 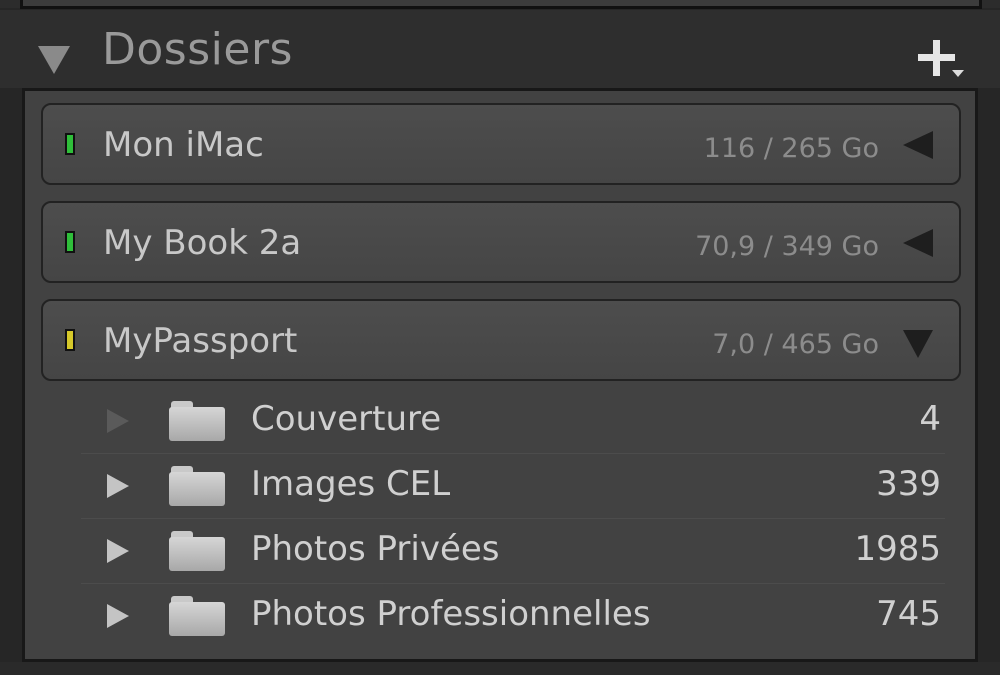 I want to click on folder-name: Photos Professionnelles, so click(x=451, y=614).